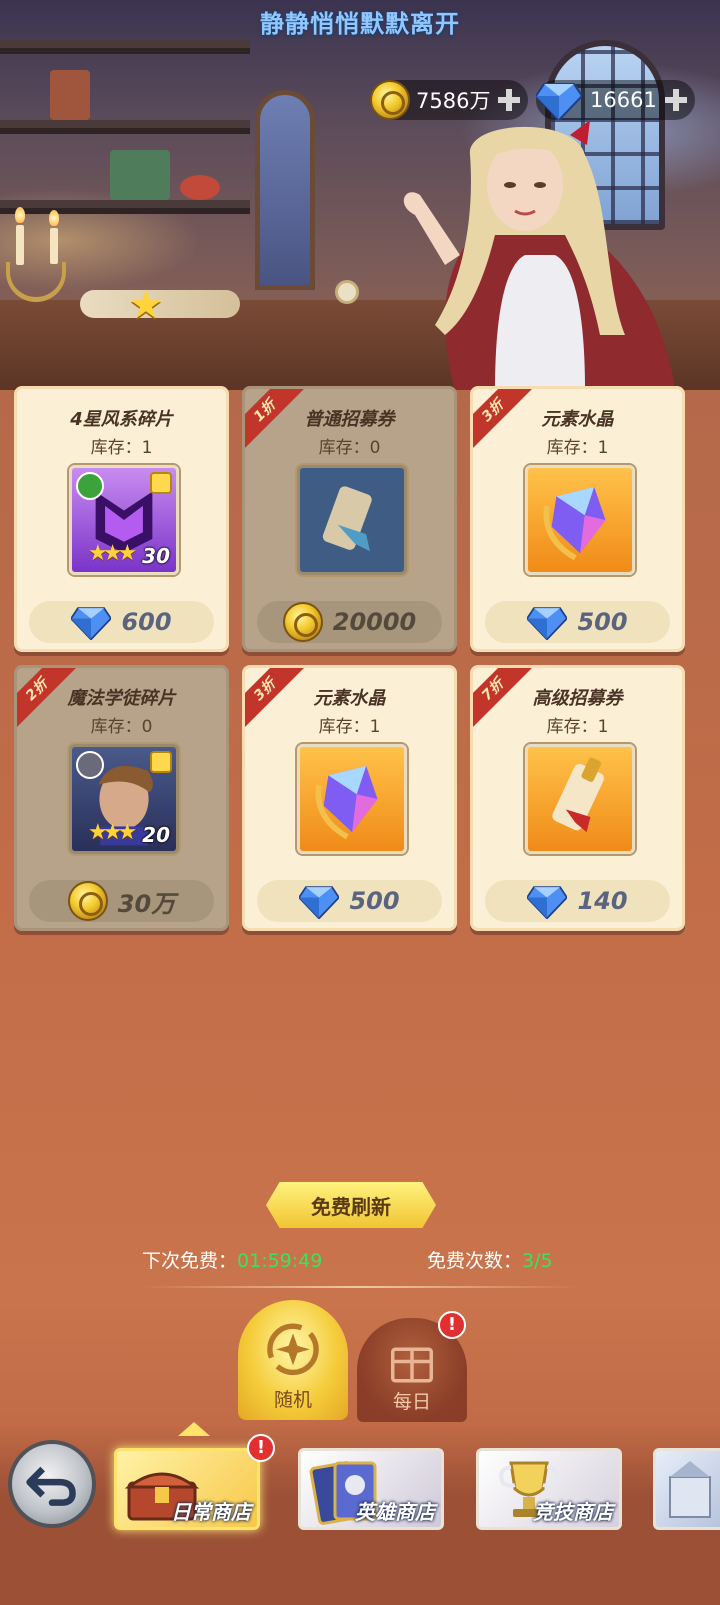  Describe the element at coordinates (371, 1489) in the screenshot. I see `shop-tab-hero: 英雄商店` at that location.